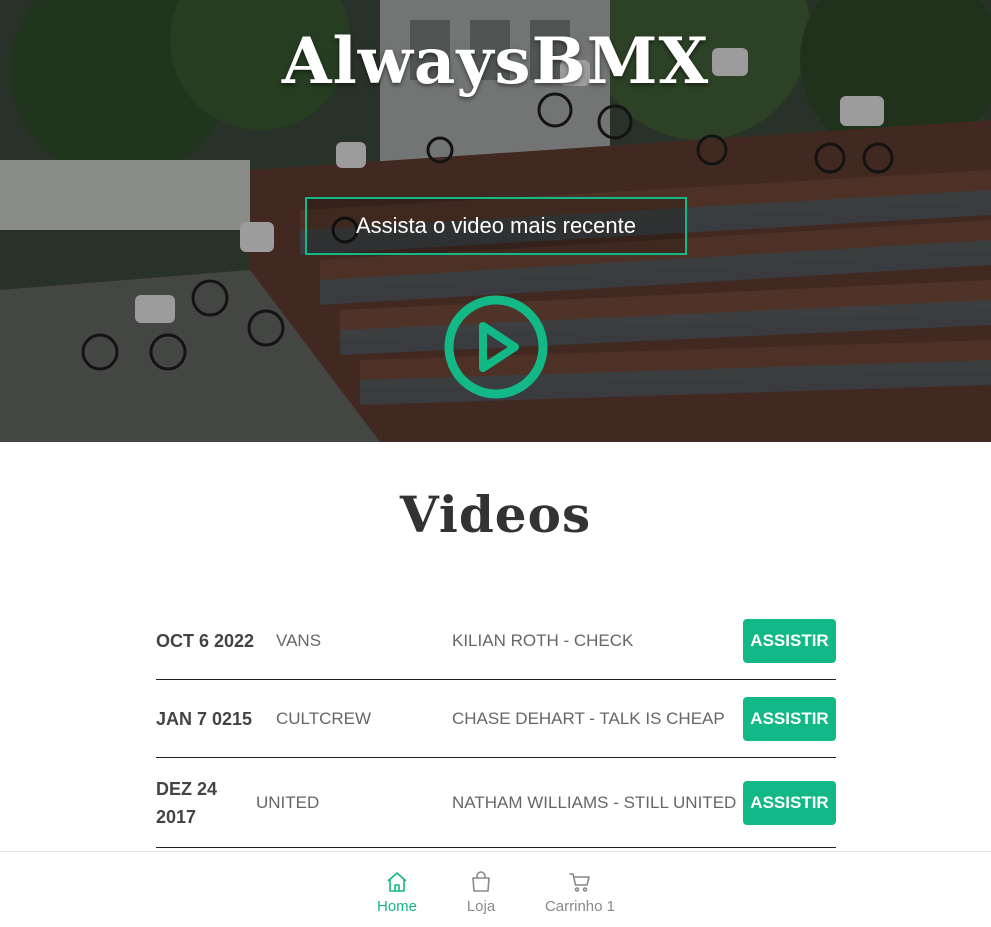  I want to click on bottom-navigation: Home Loja Carrinho 1, so click(495, 889).